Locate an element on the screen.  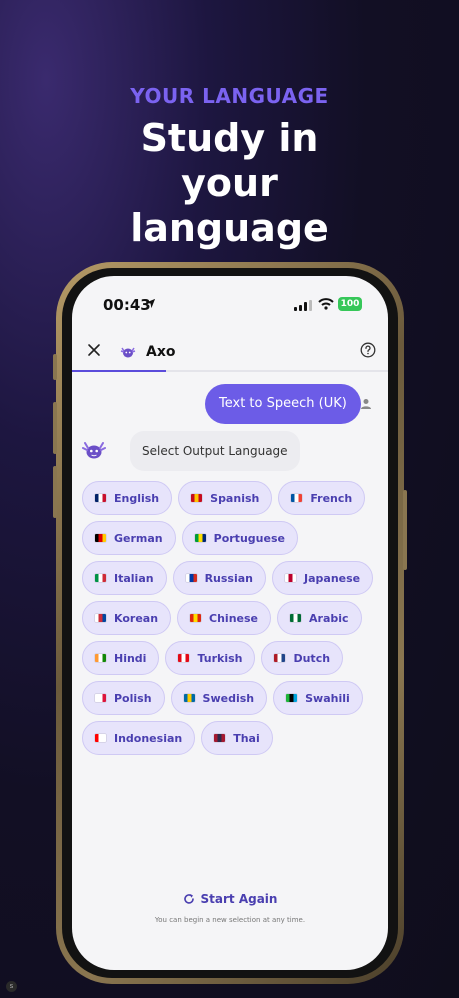
language-chip-label: Spanish is located at coordinates (235, 498).